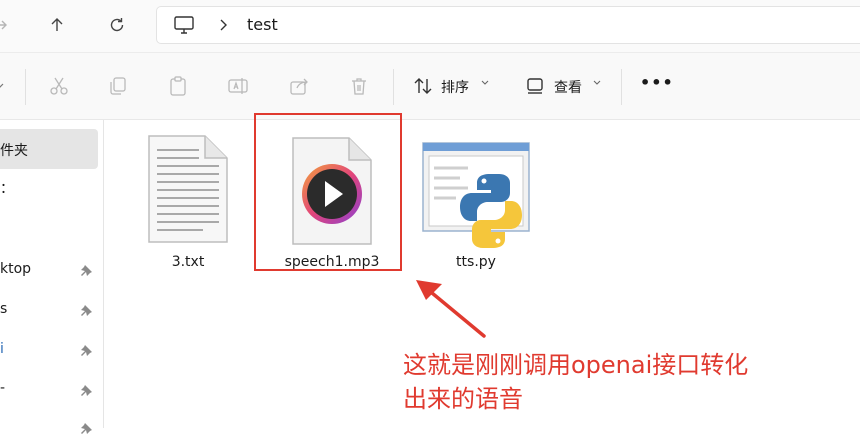 This screenshot has height=439, width=860. Describe the element at coordinates (52, 277) in the screenshot. I see `navigation-pane: 件夹 ： ktop s i -` at that location.